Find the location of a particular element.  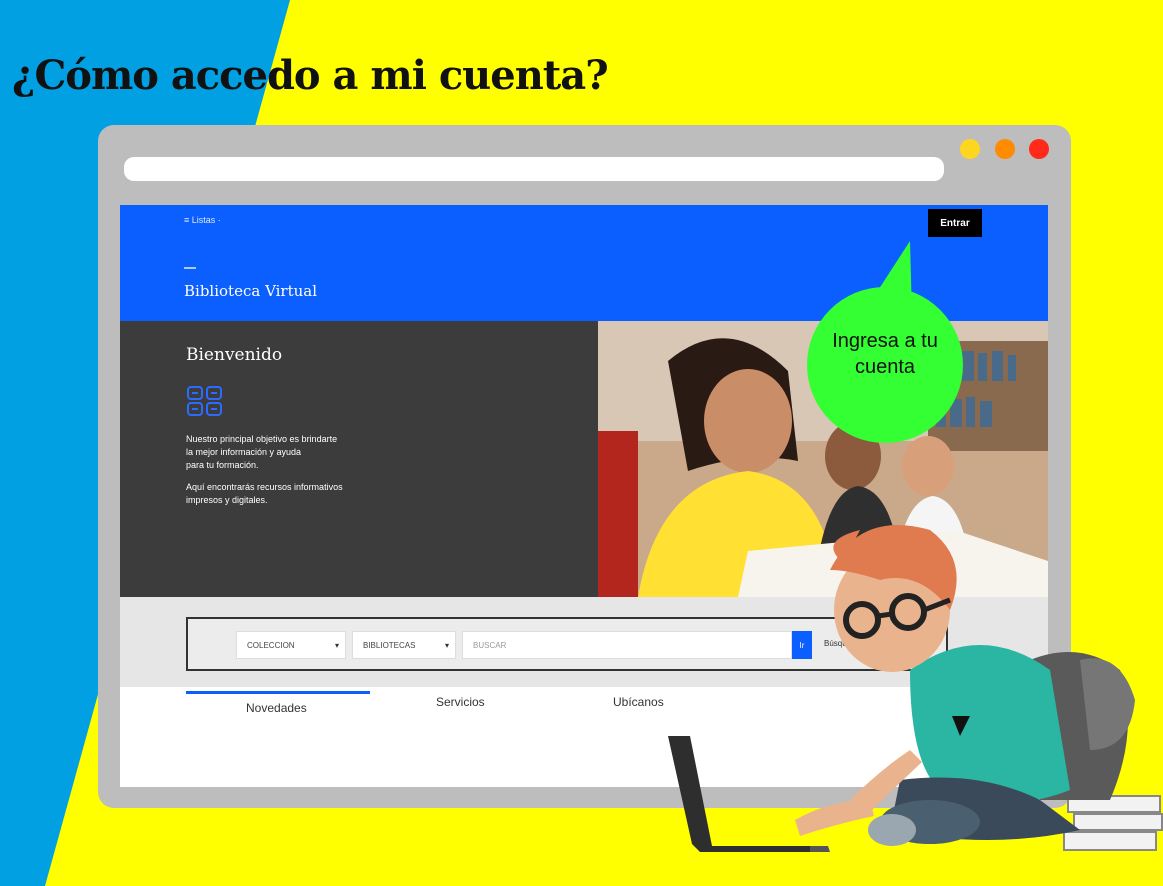

hero-heading: Bienvenido is located at coordinates (234, 355).